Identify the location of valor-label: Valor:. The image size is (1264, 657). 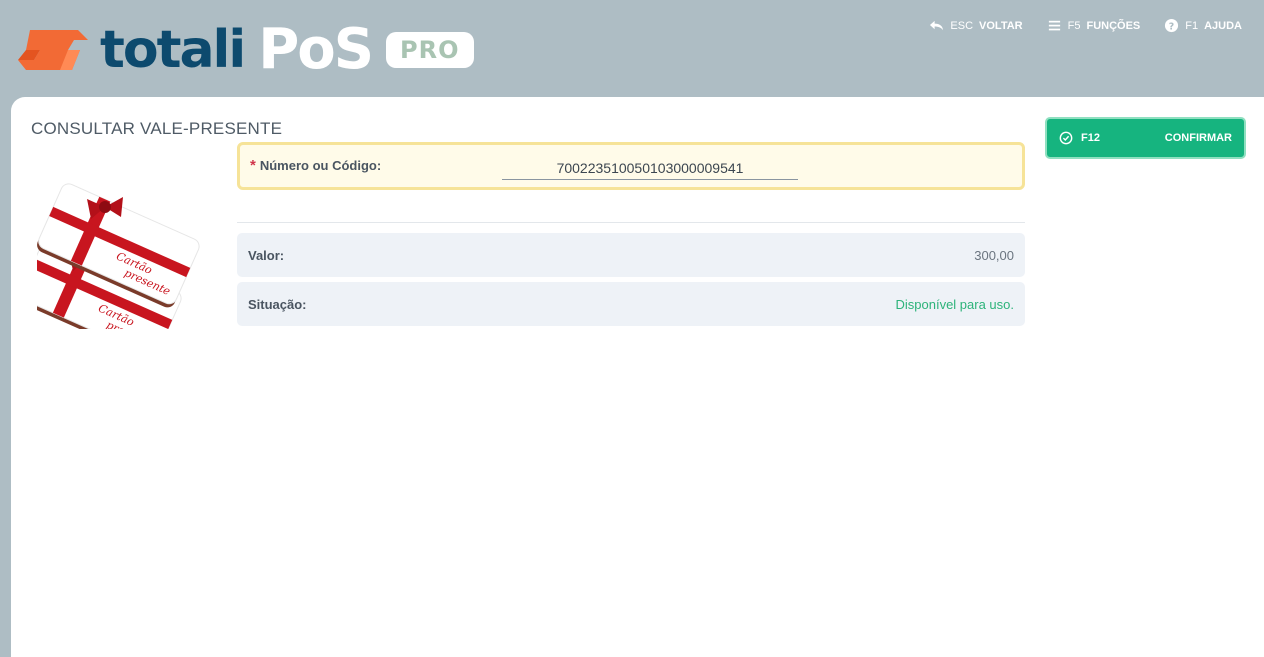
(266, 255).